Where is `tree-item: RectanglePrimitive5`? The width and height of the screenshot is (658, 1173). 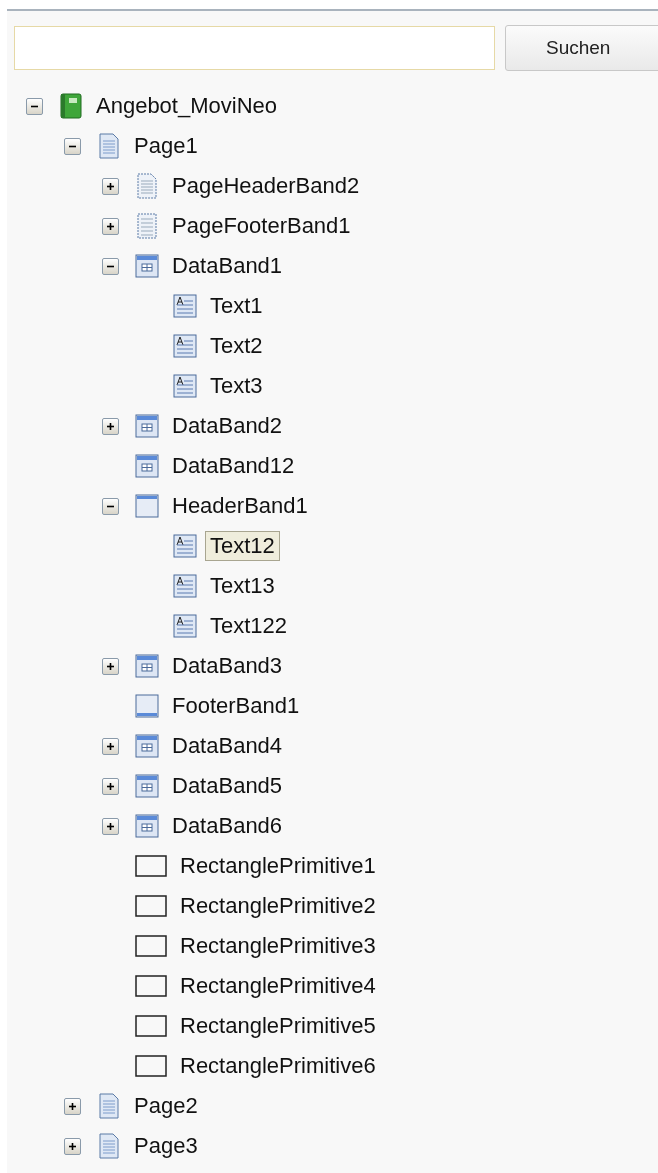 tree-item: RectanglePrimitive5 is located at coordinates (278, 1026).